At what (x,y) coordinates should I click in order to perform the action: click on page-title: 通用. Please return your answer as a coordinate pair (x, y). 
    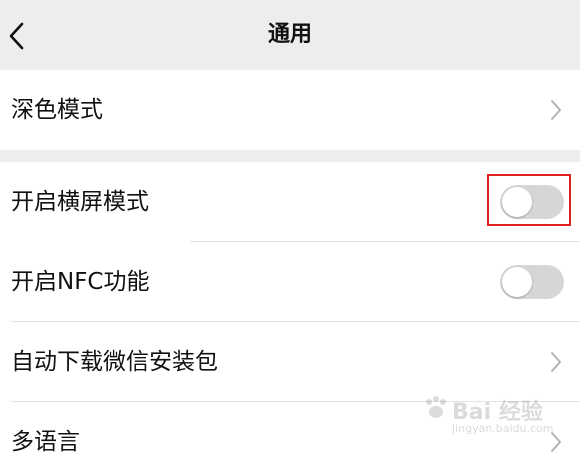
    Looking at the image, I should click on (289, 34).